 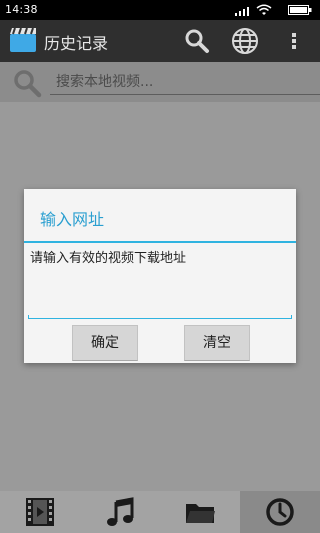 What do you see at coordinates (245, 41) in the screenshot?
I see `globe-icon` at bounding box center [245, 41].